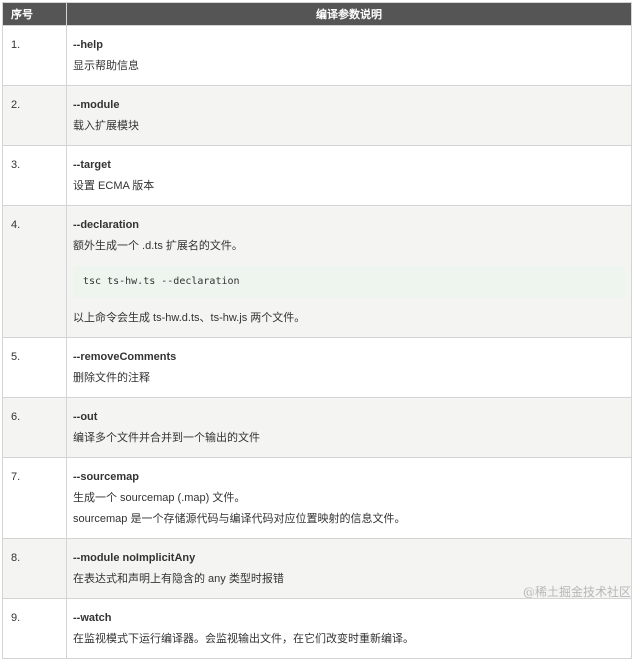  What do you see at coordinates (34, 367) in the screenshot?
I see `row-index: 5.` at bounding box center [34, 367].